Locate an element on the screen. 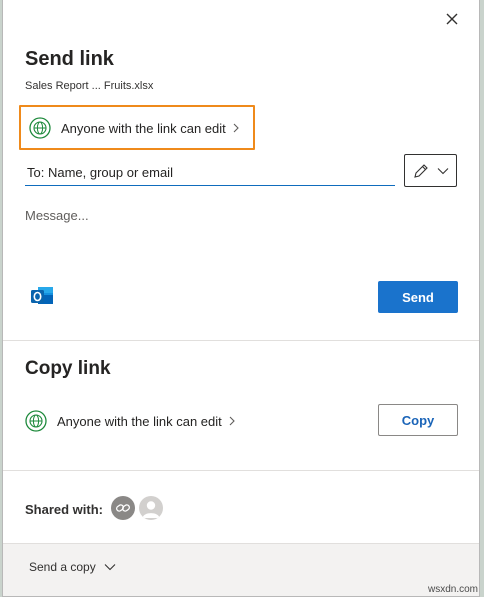 This screenshot has height=597, width=484. outlook-icon is located at coordinates (42, 296).